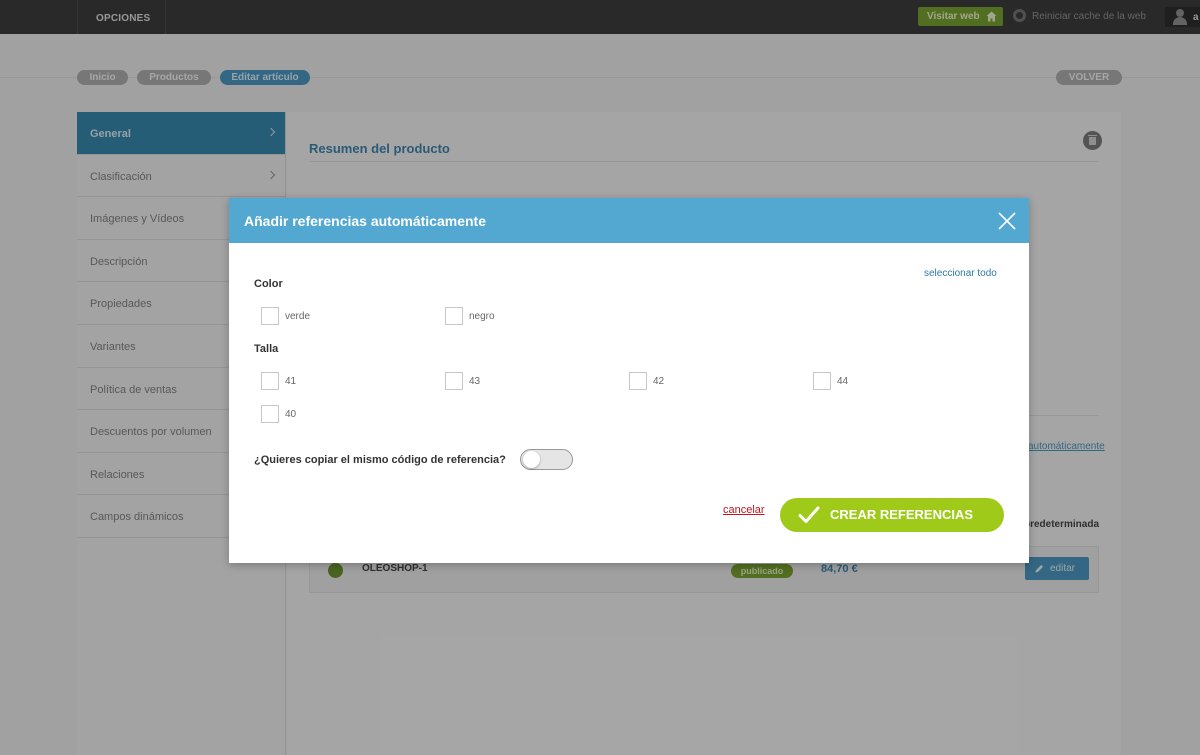  Describe the element at coordinates (475, 381) in the screenshot. I see `option-label: 43` at that location.